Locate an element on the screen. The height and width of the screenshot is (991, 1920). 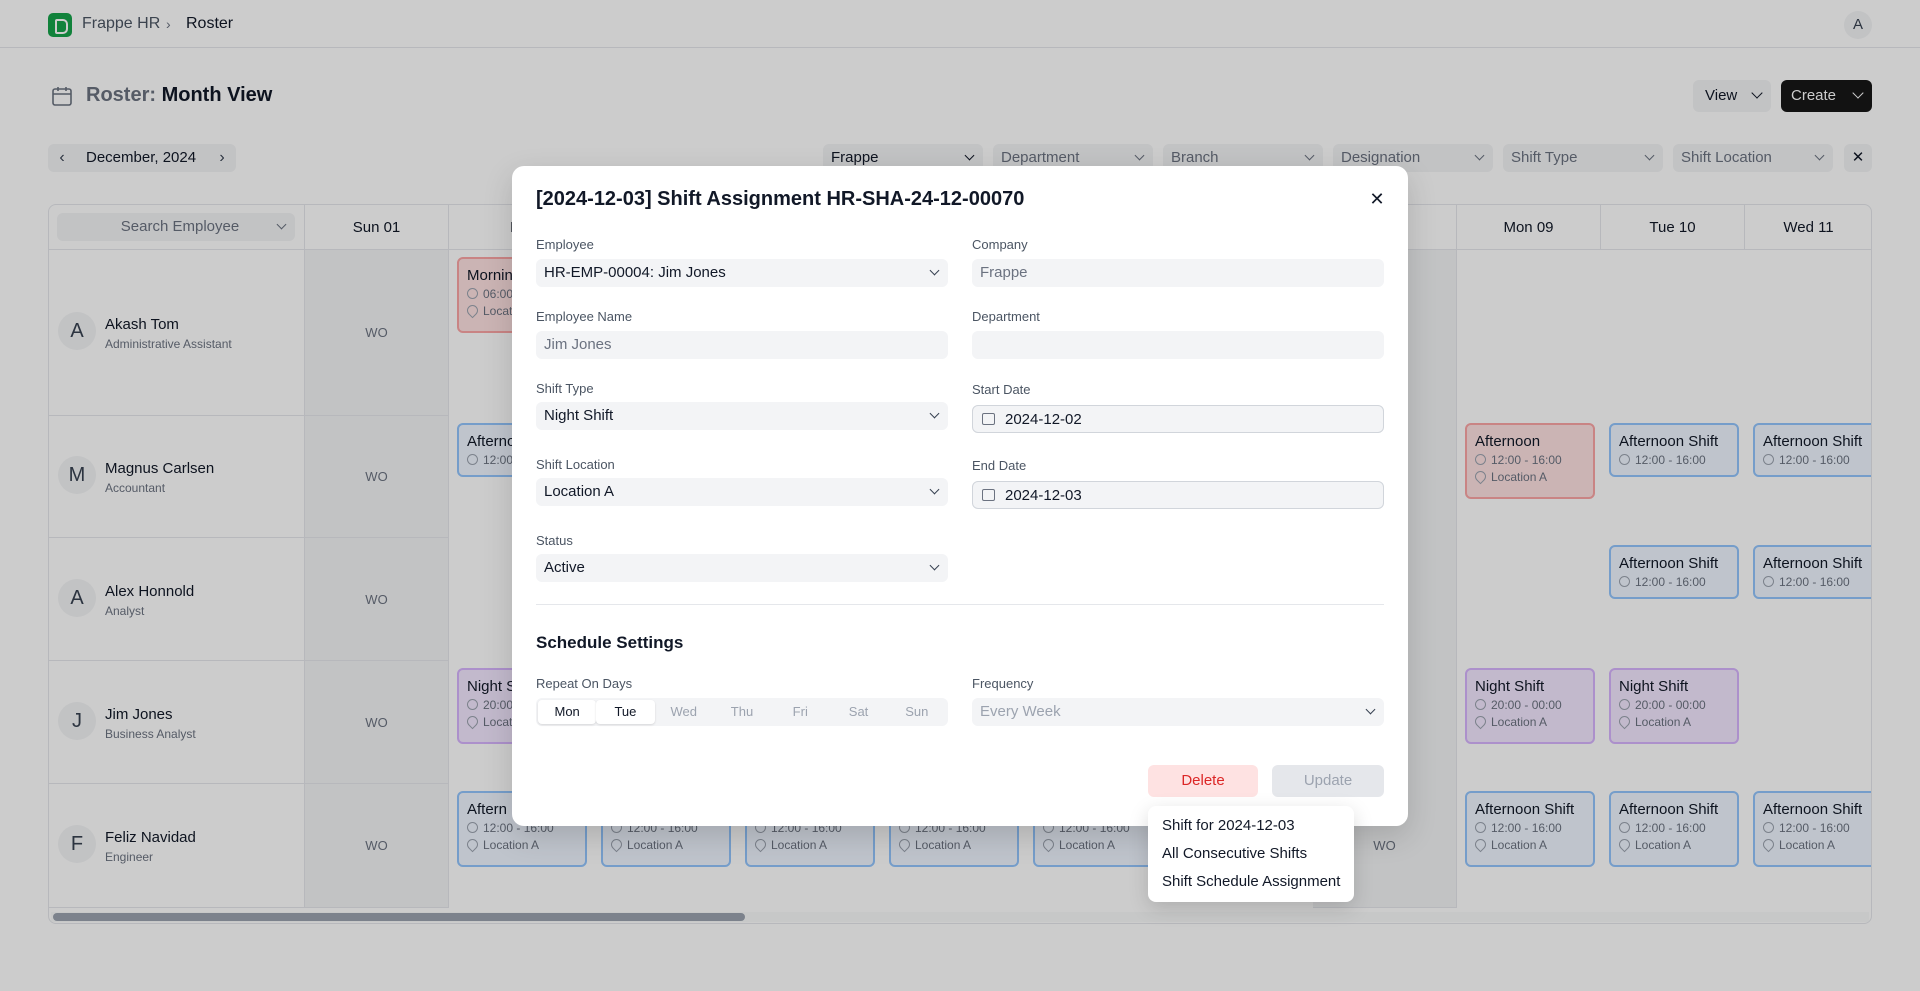
start-date-value: 2024-12-02 is located at coordinates (1043, 419).